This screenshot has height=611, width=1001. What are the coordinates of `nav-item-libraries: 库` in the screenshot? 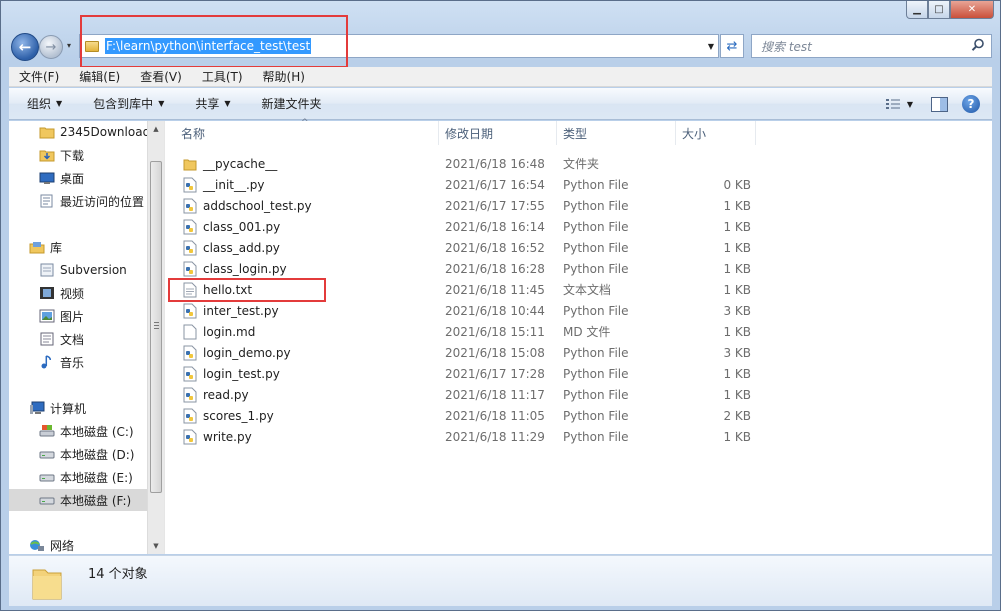 It's located at (45, 247).